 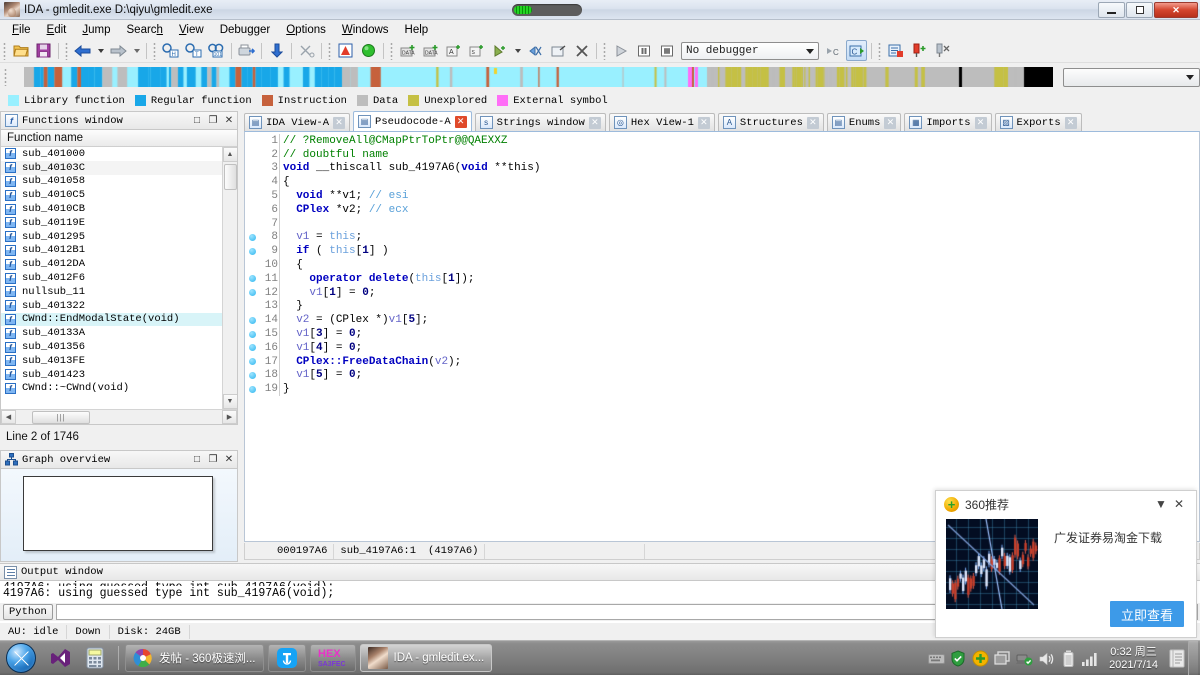 What do you see at coordinates (82, 50) in the screenshot?
I see `back-arrow-icon` at bounding box center [82, 50].